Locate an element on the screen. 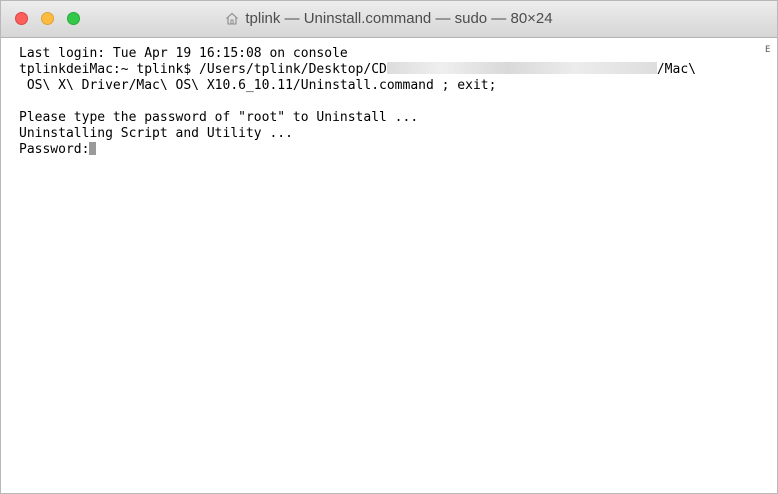 The height and width of the screenshot is (494, 778). terminal-line-password: Password: is located at coordinates (391, 150).